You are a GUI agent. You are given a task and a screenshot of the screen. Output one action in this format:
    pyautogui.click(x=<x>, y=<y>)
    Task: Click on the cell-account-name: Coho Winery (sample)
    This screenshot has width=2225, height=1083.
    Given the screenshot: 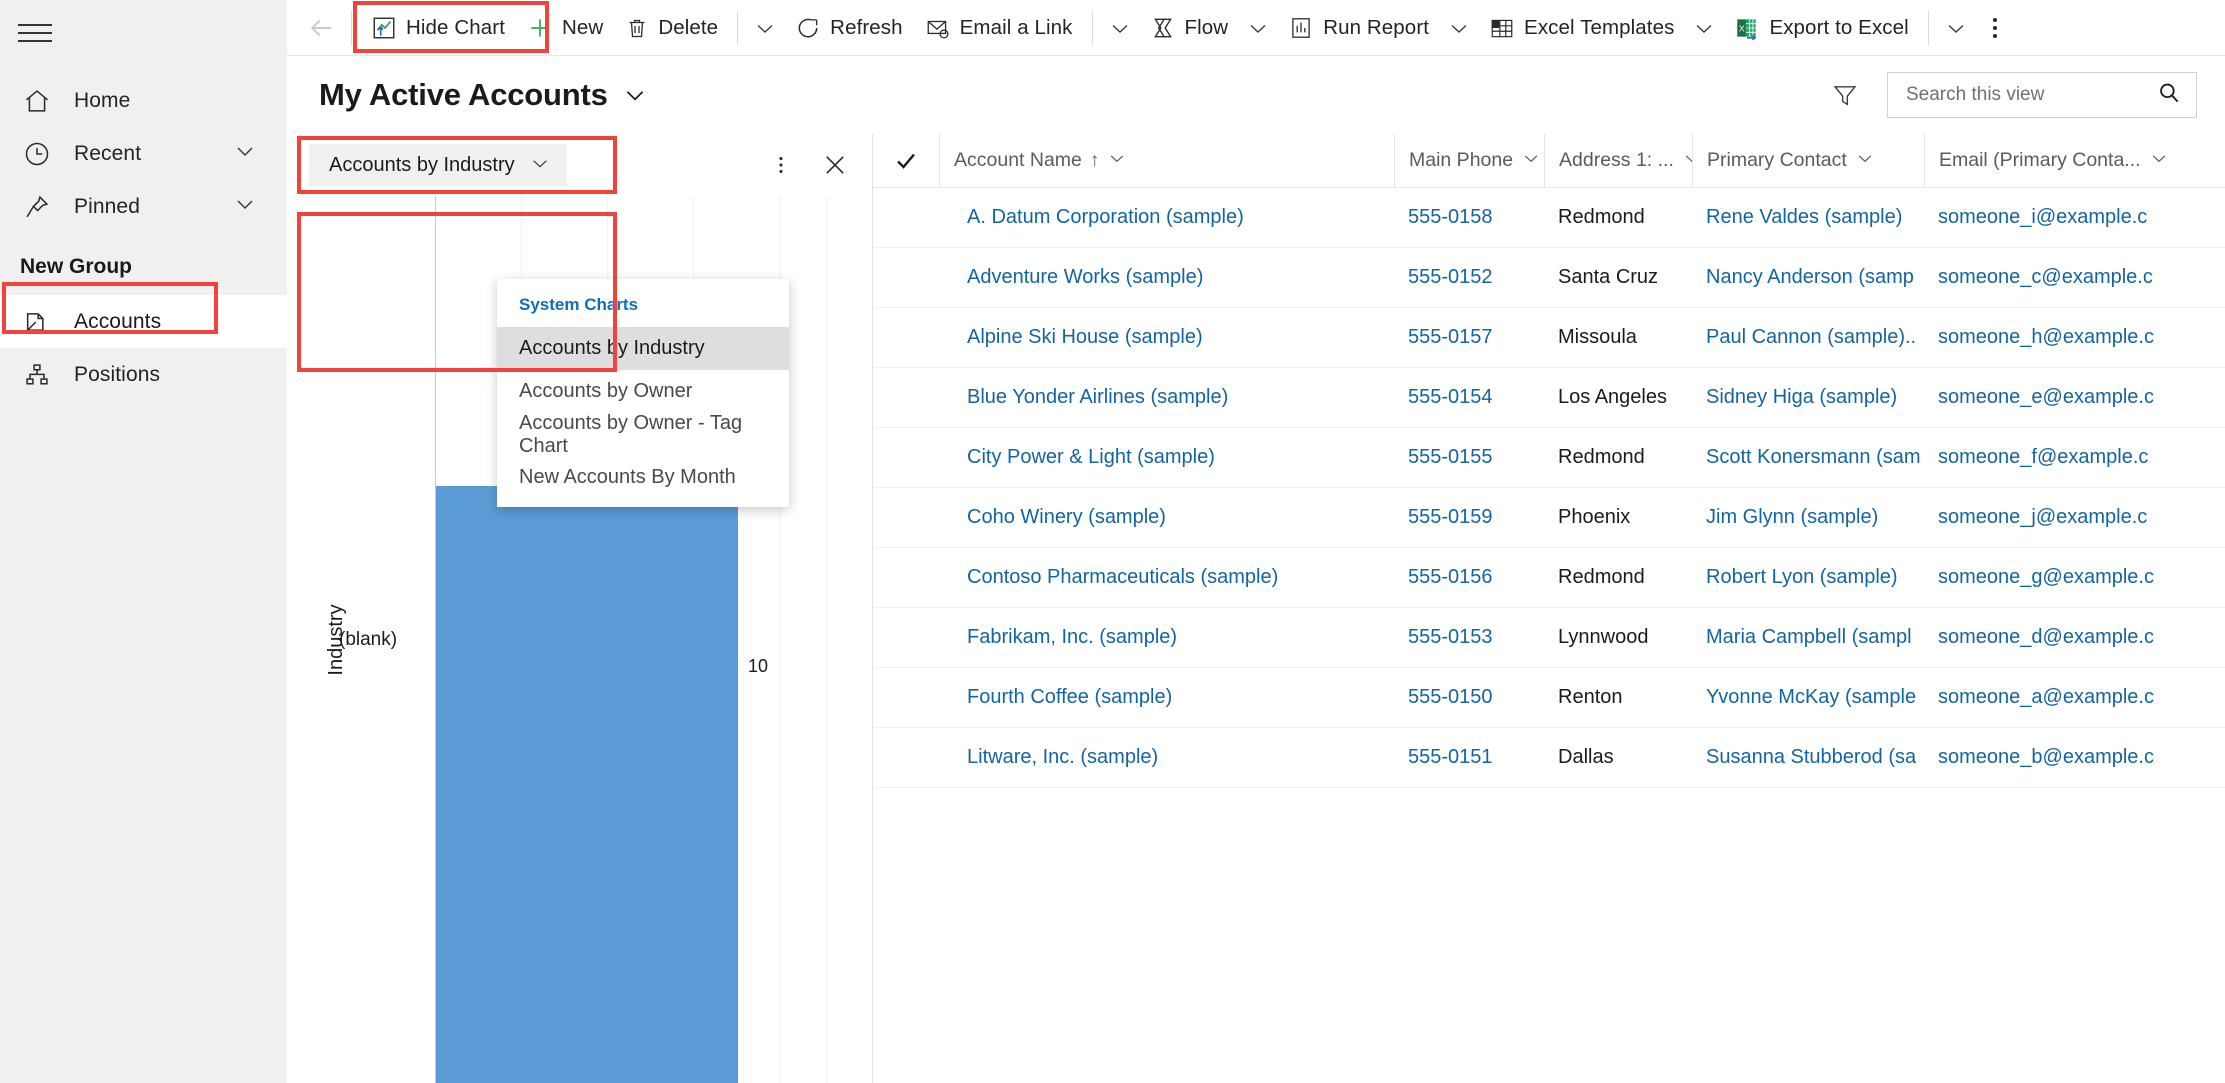 What is the action you would take?
    pyautogui.click(x=1166, y=518)
    